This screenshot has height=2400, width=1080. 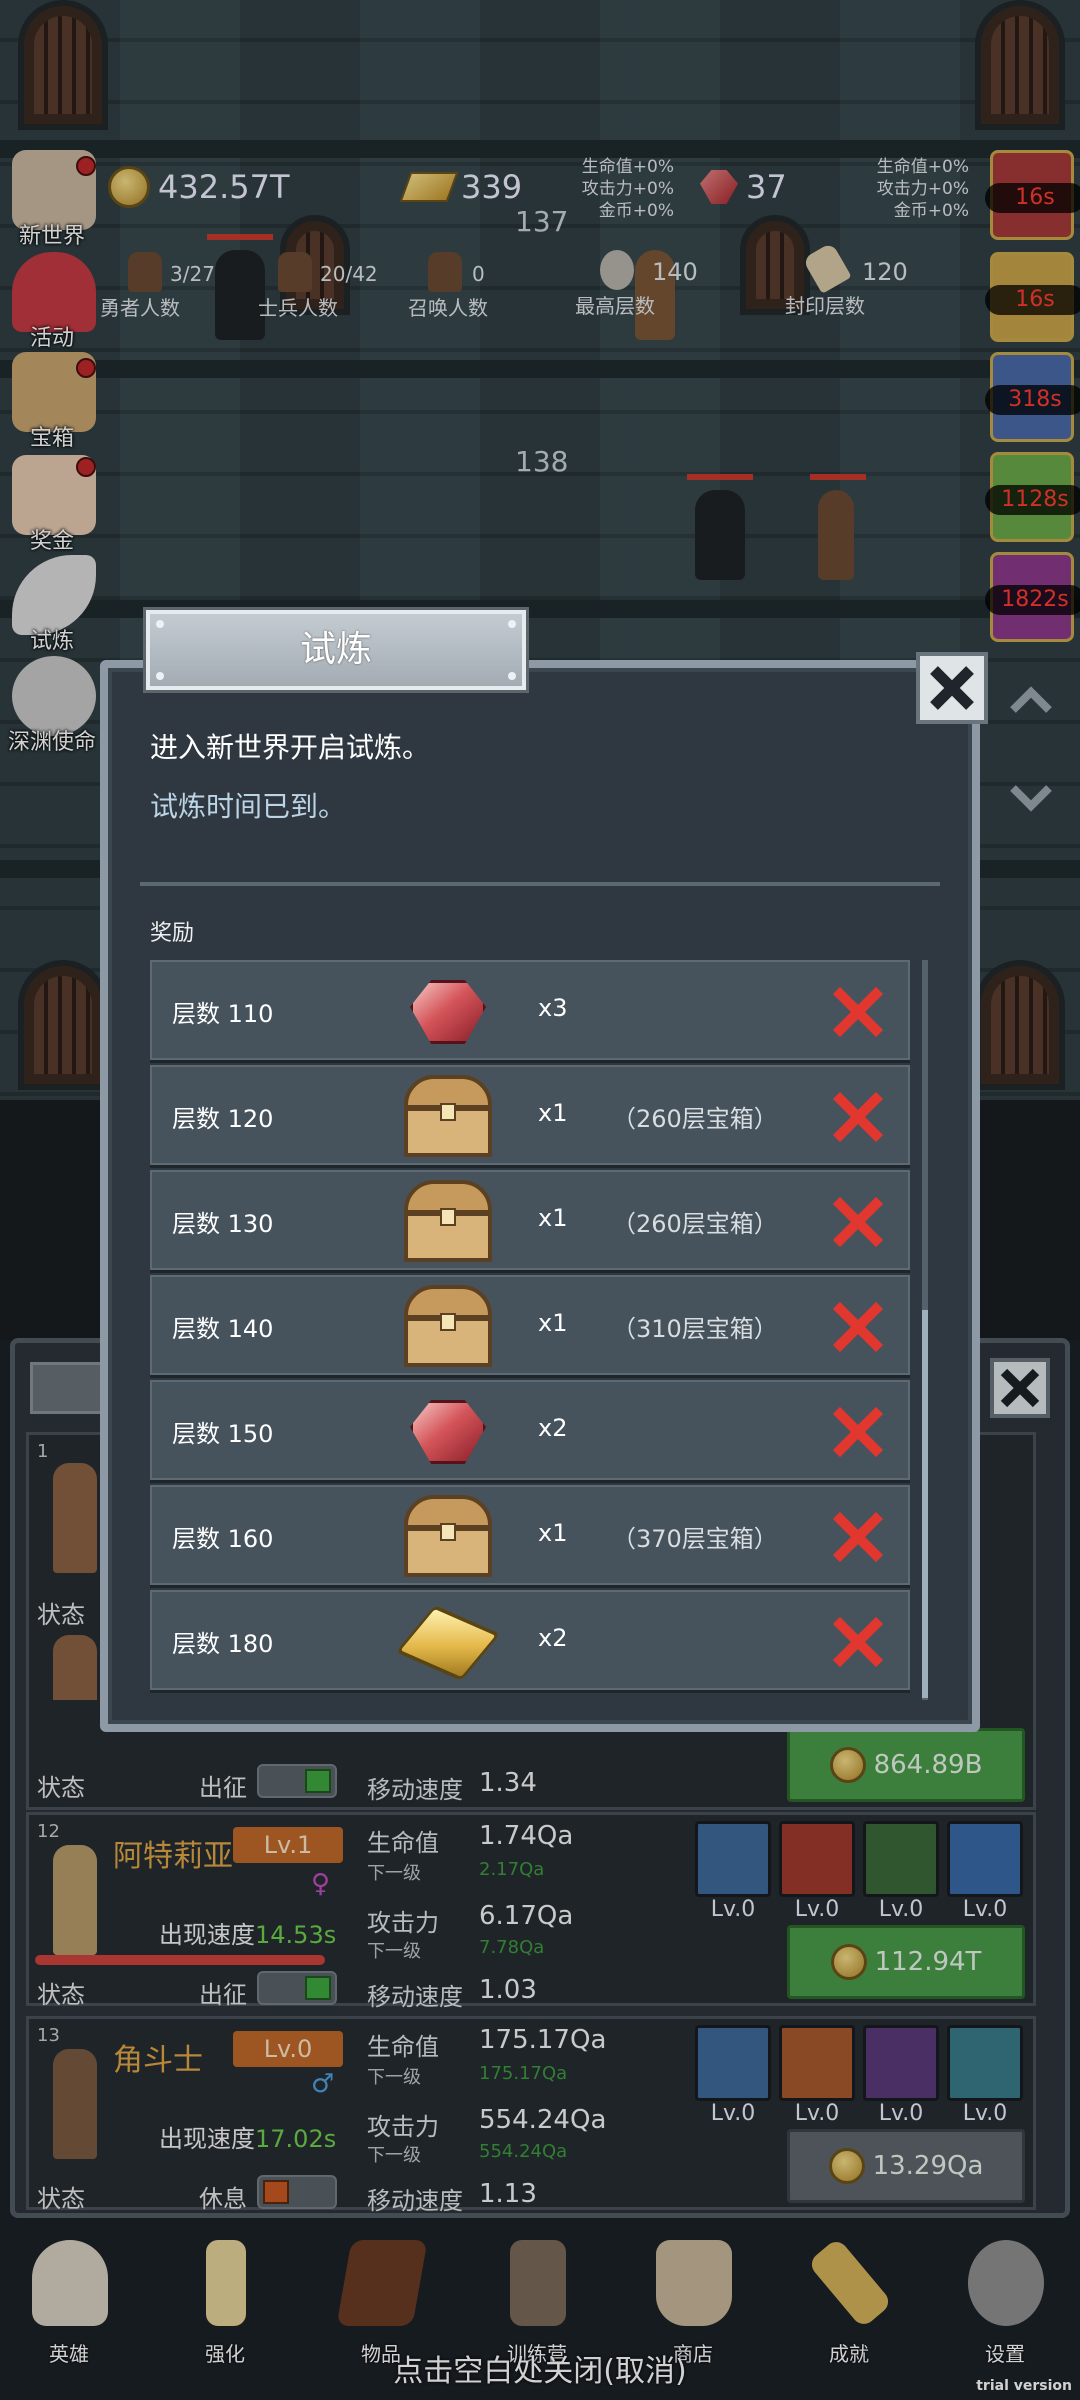 I want to click on reward-row: 层数 180 x2, so click(x=530, y=1640).